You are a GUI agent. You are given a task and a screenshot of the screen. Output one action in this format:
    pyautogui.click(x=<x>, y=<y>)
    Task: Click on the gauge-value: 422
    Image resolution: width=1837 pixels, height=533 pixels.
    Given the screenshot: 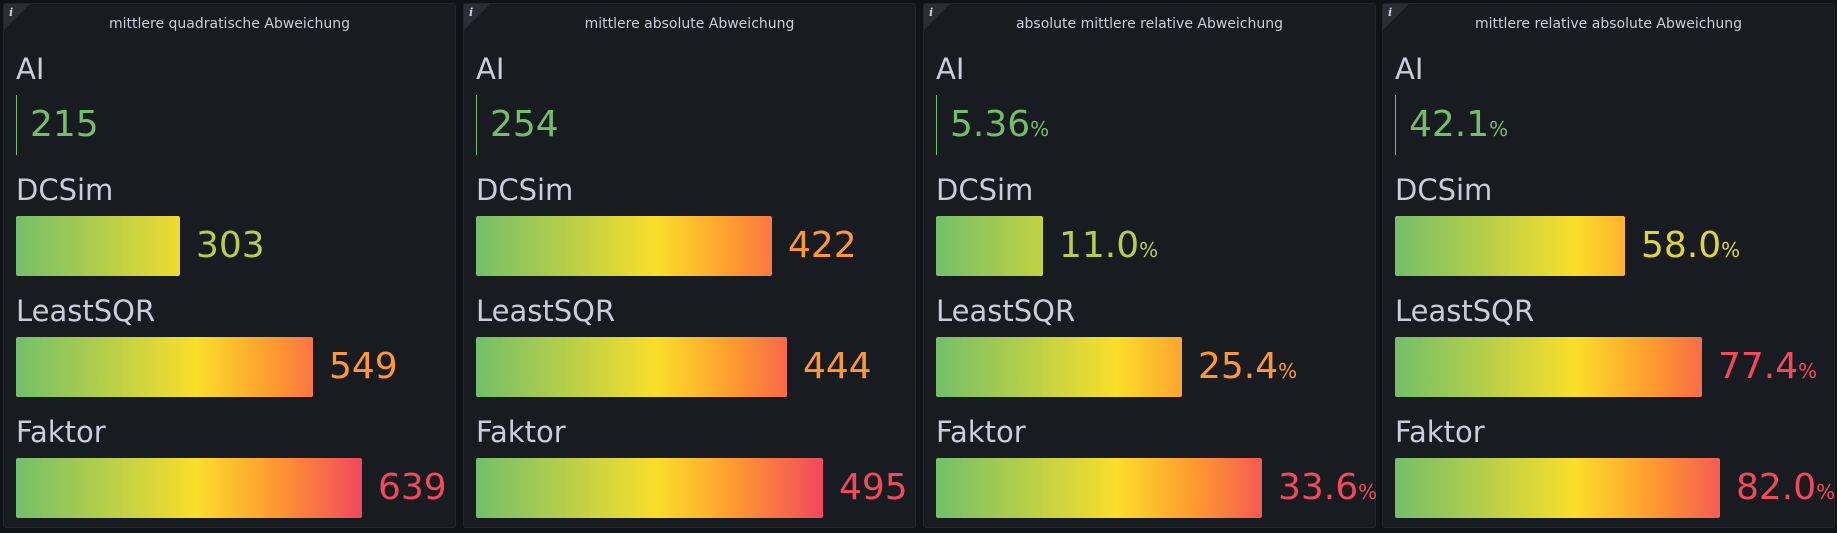 What is the action you would take?
    pyautogui.click(x=822, y=246)
    